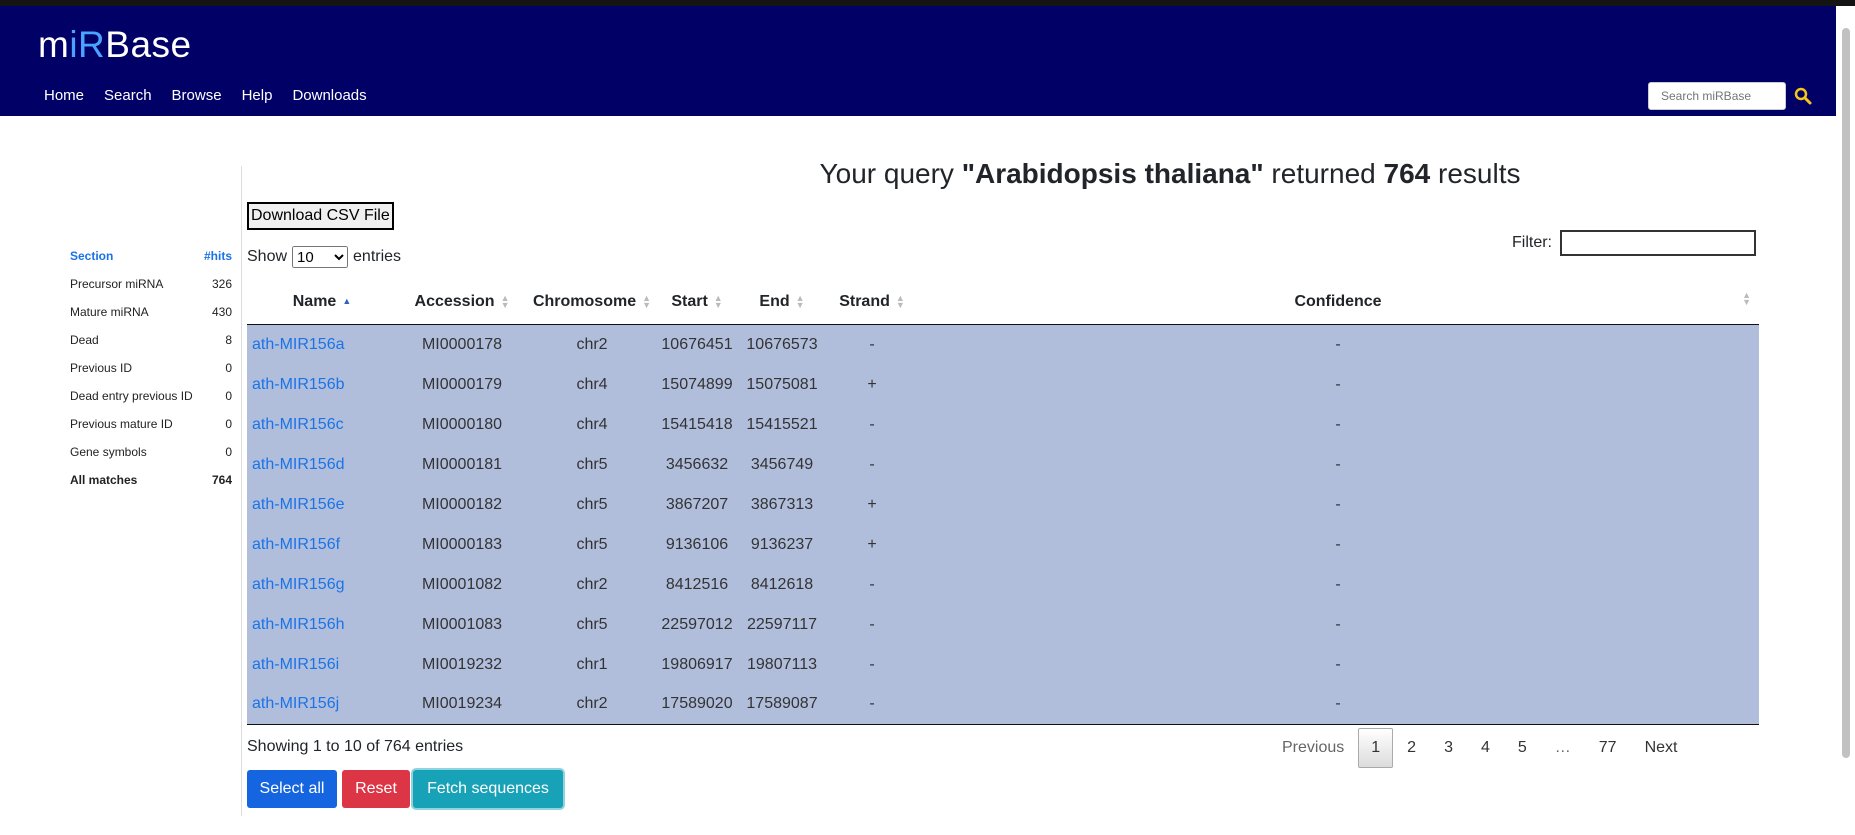 The height and width of the screenshot is (835, 1855). Describe the element at coordinates (322, 665) in the screenshot. I see `mirna-name-link: ath-MIR156i` at that location.